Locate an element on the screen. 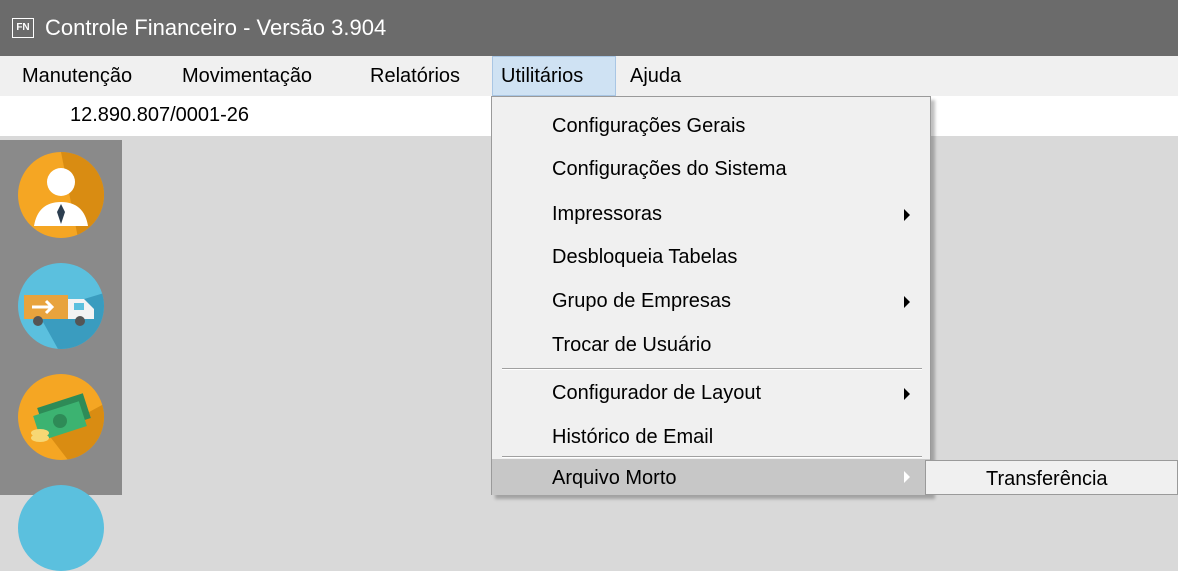  company-cnpj: 12.890.807/0001-26 is located at coordinates (160, 115).